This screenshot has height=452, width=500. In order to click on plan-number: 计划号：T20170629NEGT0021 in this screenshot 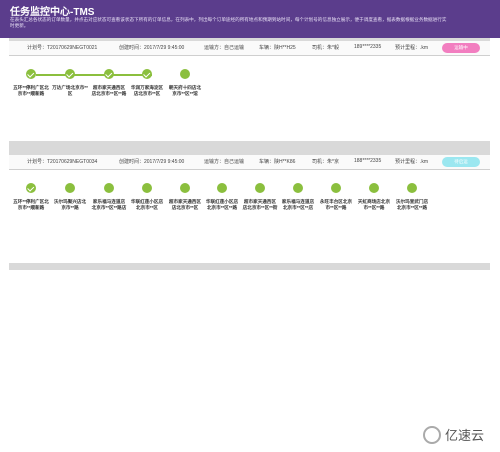, I will do `click(62, 48)`.